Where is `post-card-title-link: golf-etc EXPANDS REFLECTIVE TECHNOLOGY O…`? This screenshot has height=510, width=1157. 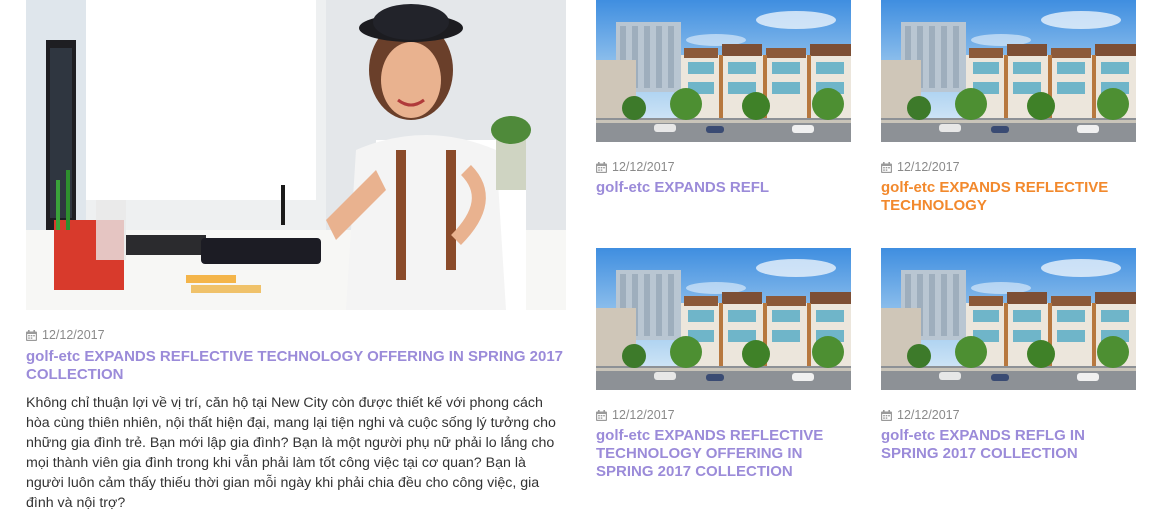
post-card-title-link: golf-etc EXPANDS REFLECTIVE TECHNOLOGY O… is located at coordinates (723, 454).